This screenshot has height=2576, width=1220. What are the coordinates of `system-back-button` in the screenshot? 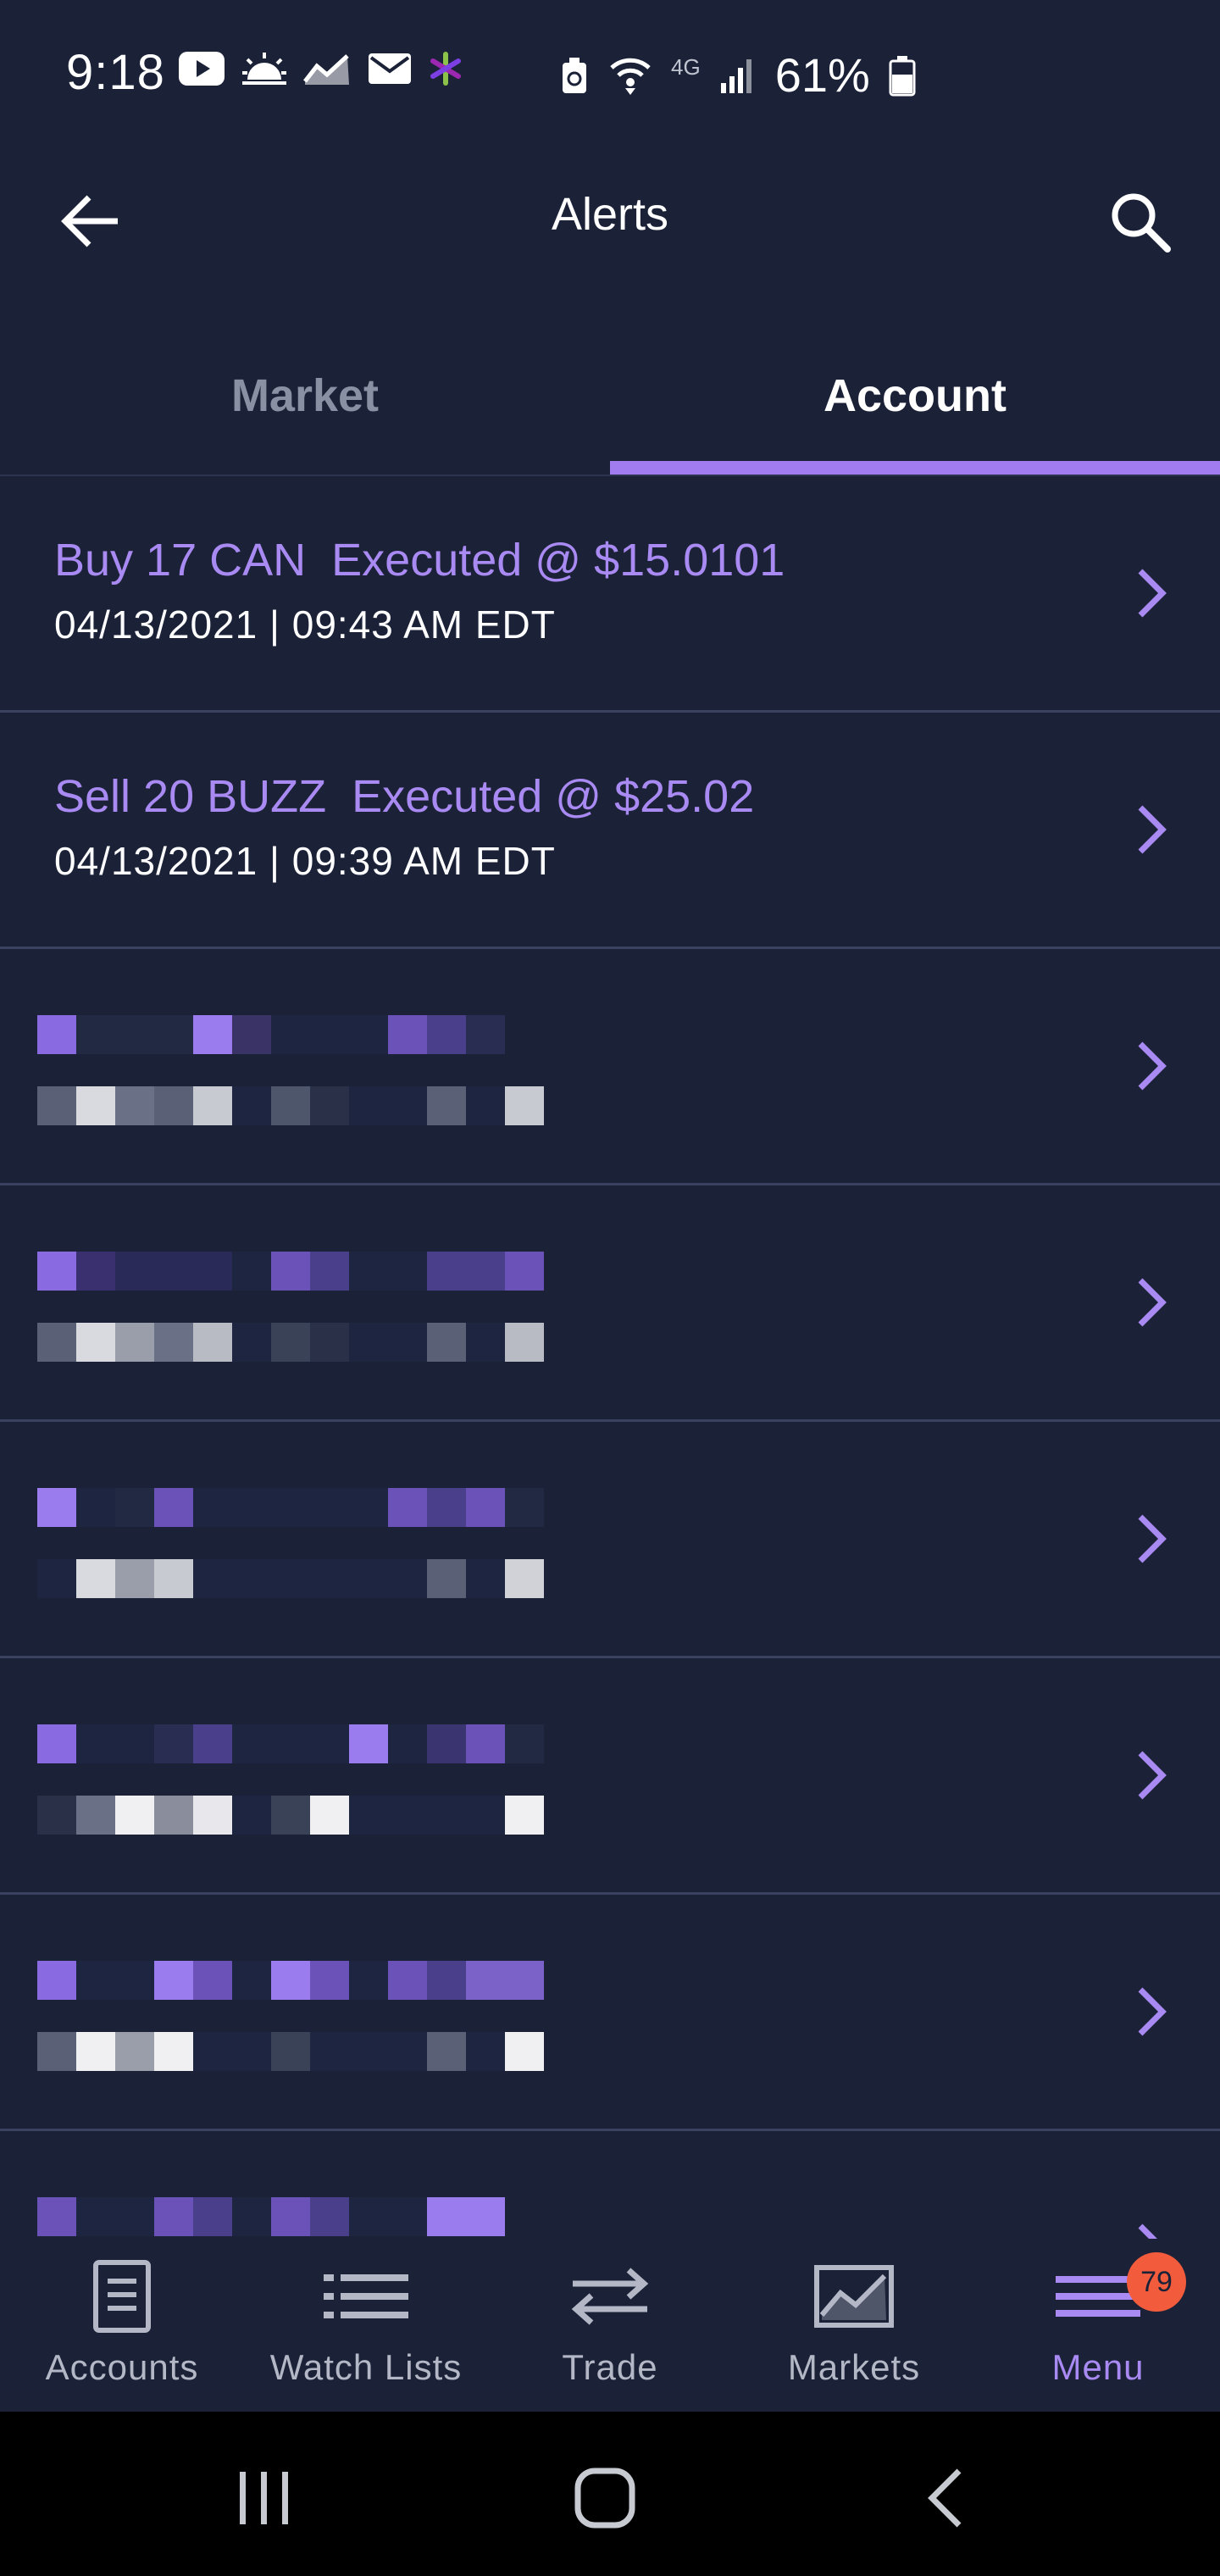 It's located at (945, 2498).